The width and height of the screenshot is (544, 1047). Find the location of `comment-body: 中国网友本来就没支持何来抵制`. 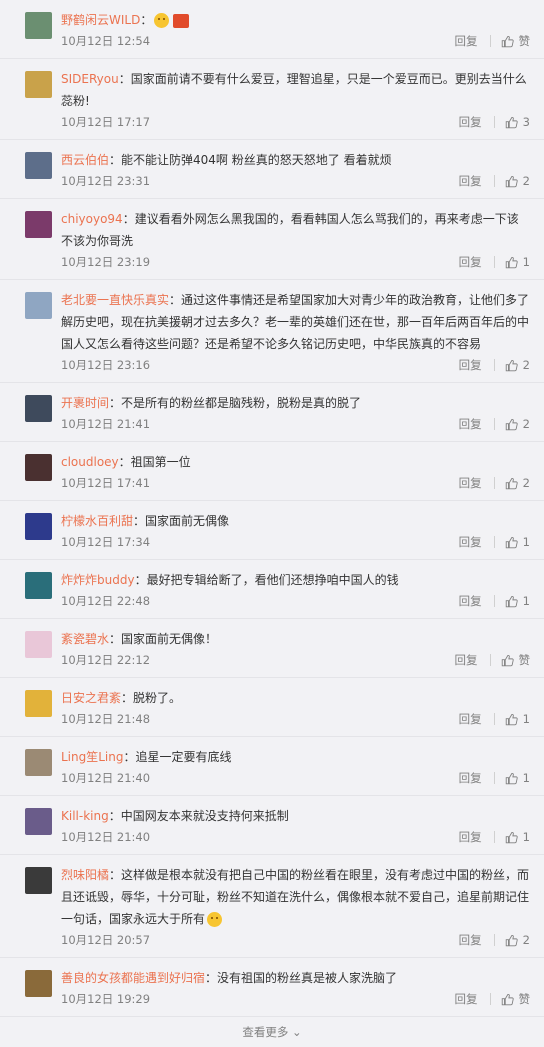

comment-body: 中国网友本来就没支持何来抵制 is located at coordinates (204, 816).